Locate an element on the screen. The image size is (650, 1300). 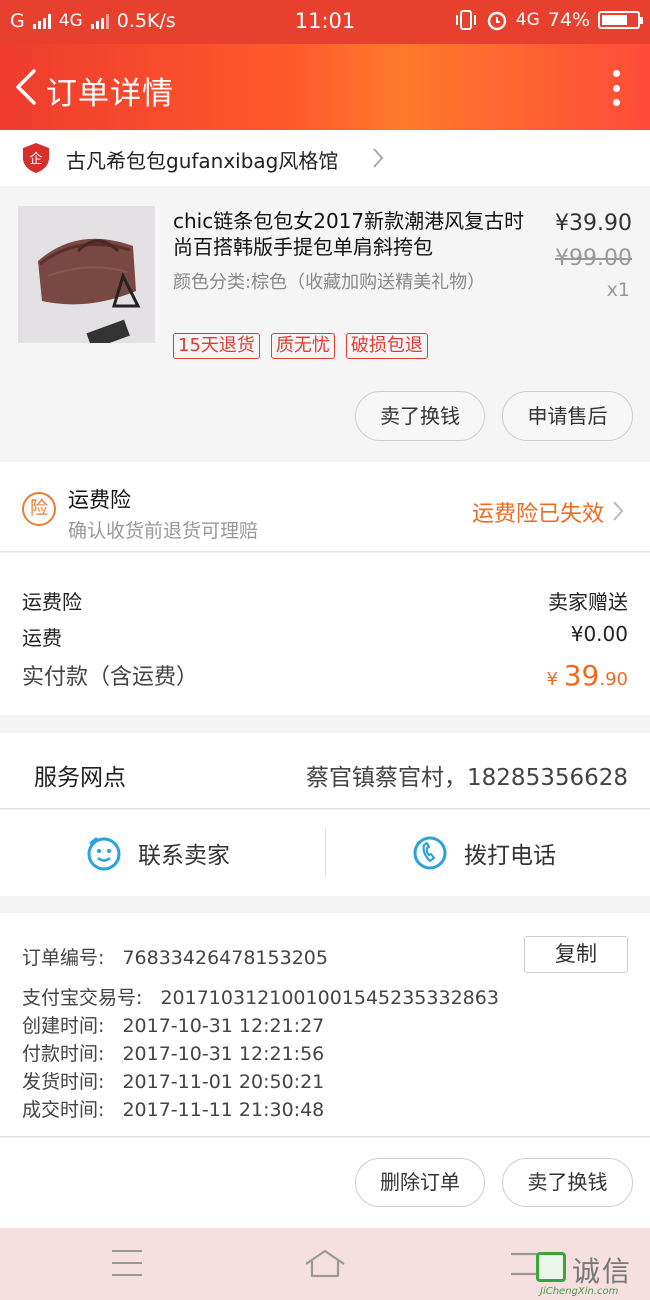
done-time-line: 成交时间: 2017-11-11 21:30:48 is located at coordinates (173, 1108).